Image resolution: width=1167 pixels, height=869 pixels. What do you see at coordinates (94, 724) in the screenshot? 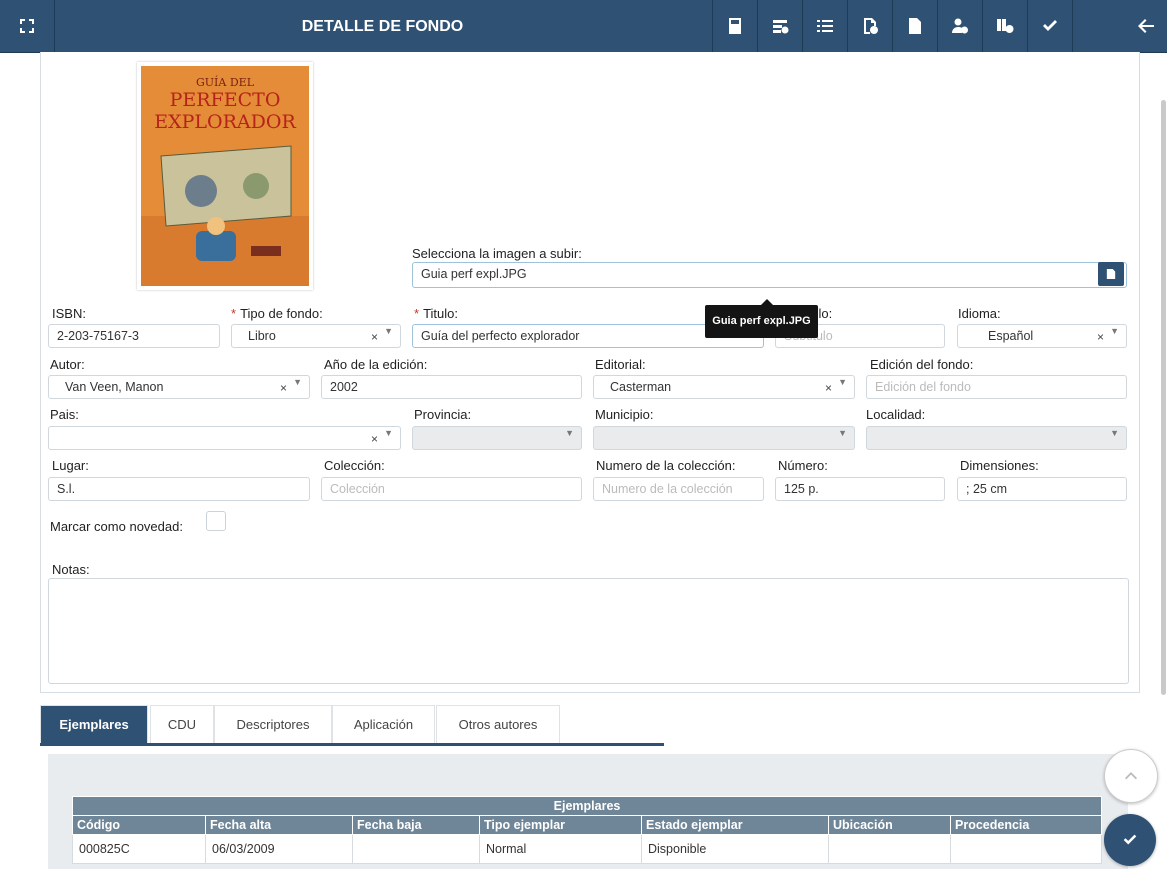
I see `tab-ejemplares: Ejemplares` at bounding box center [94, 724].